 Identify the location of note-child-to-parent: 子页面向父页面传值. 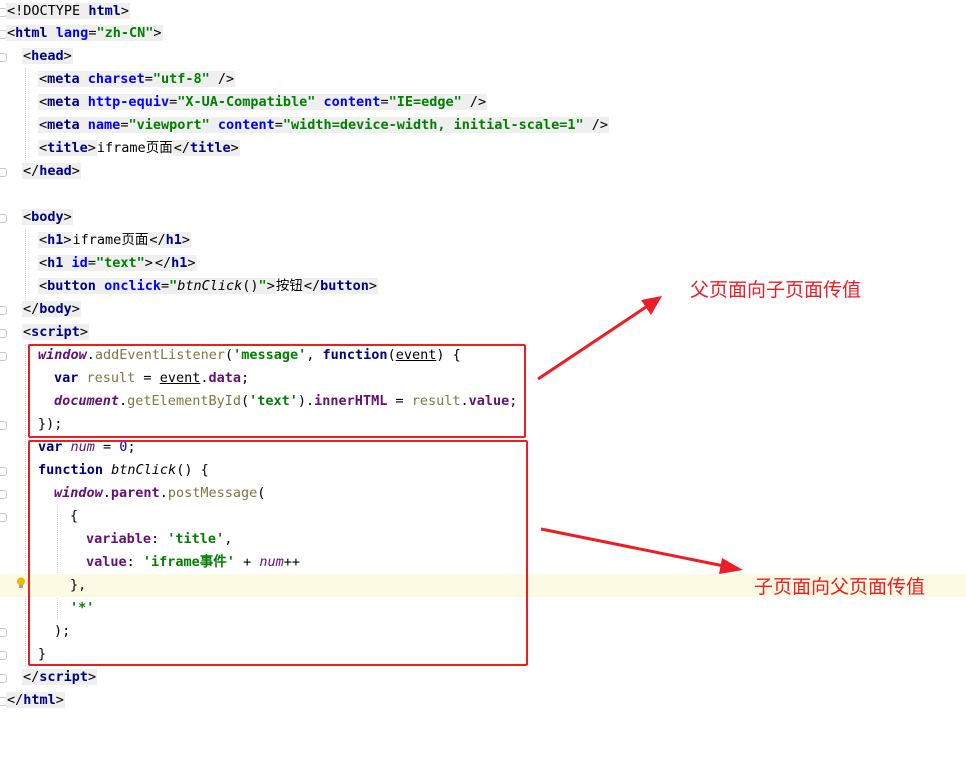
(840, 587).